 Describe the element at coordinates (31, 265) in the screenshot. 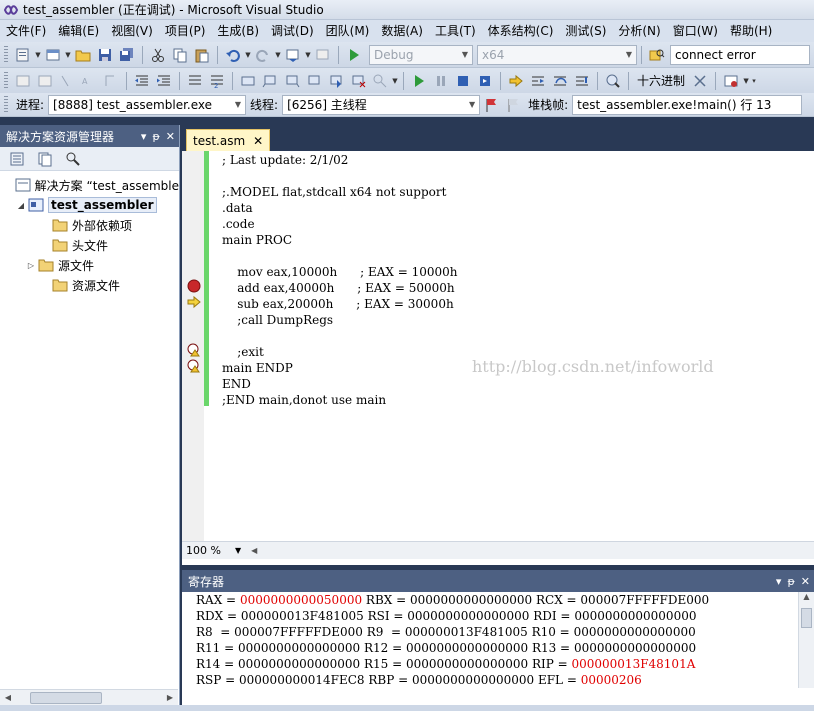

I see `collapsed-triangle-icon: ▷` at that location.